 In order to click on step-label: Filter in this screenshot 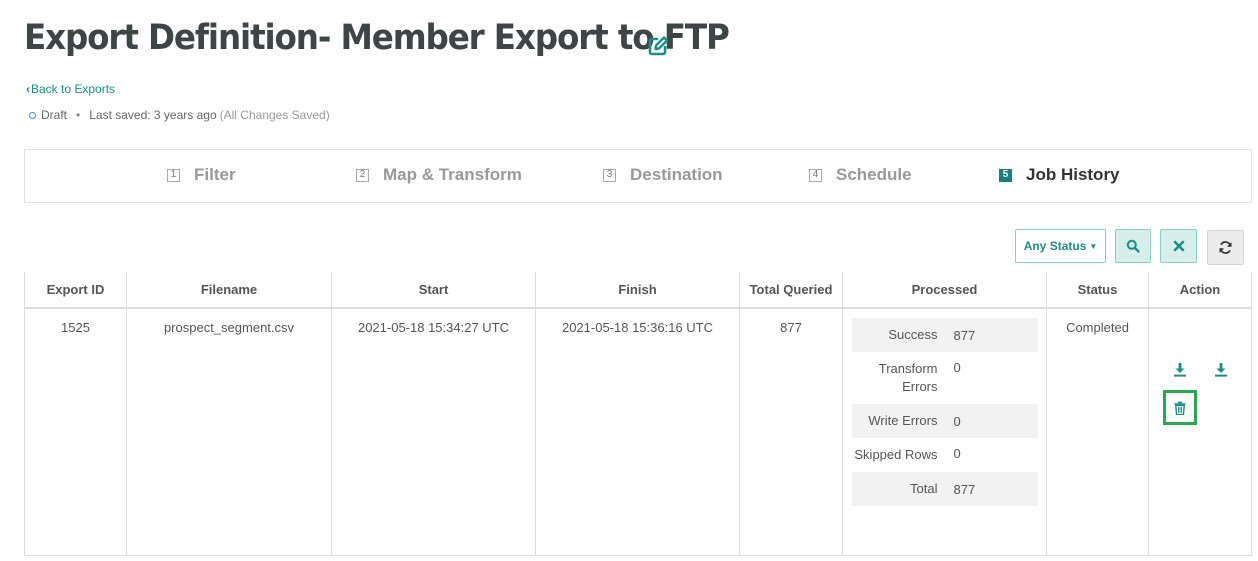, I will do `click(215, 174)`.